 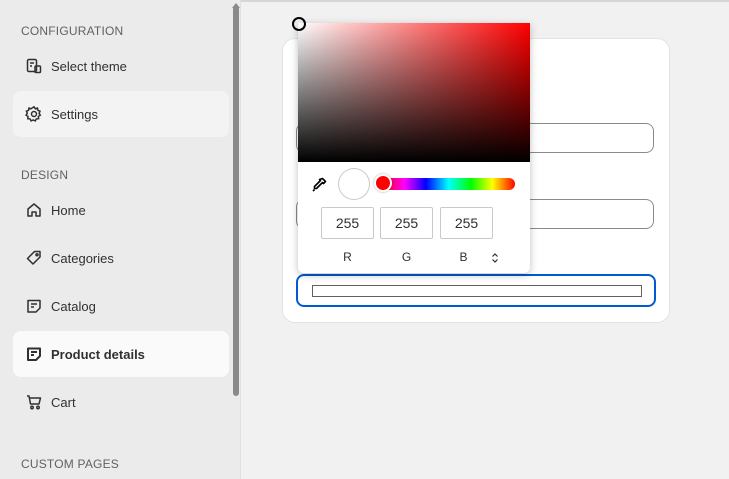 What do you see at coordinates (236, 201) in the screenshot?
I see `sidebar-scrollbar` at bounding box center [236, 201].